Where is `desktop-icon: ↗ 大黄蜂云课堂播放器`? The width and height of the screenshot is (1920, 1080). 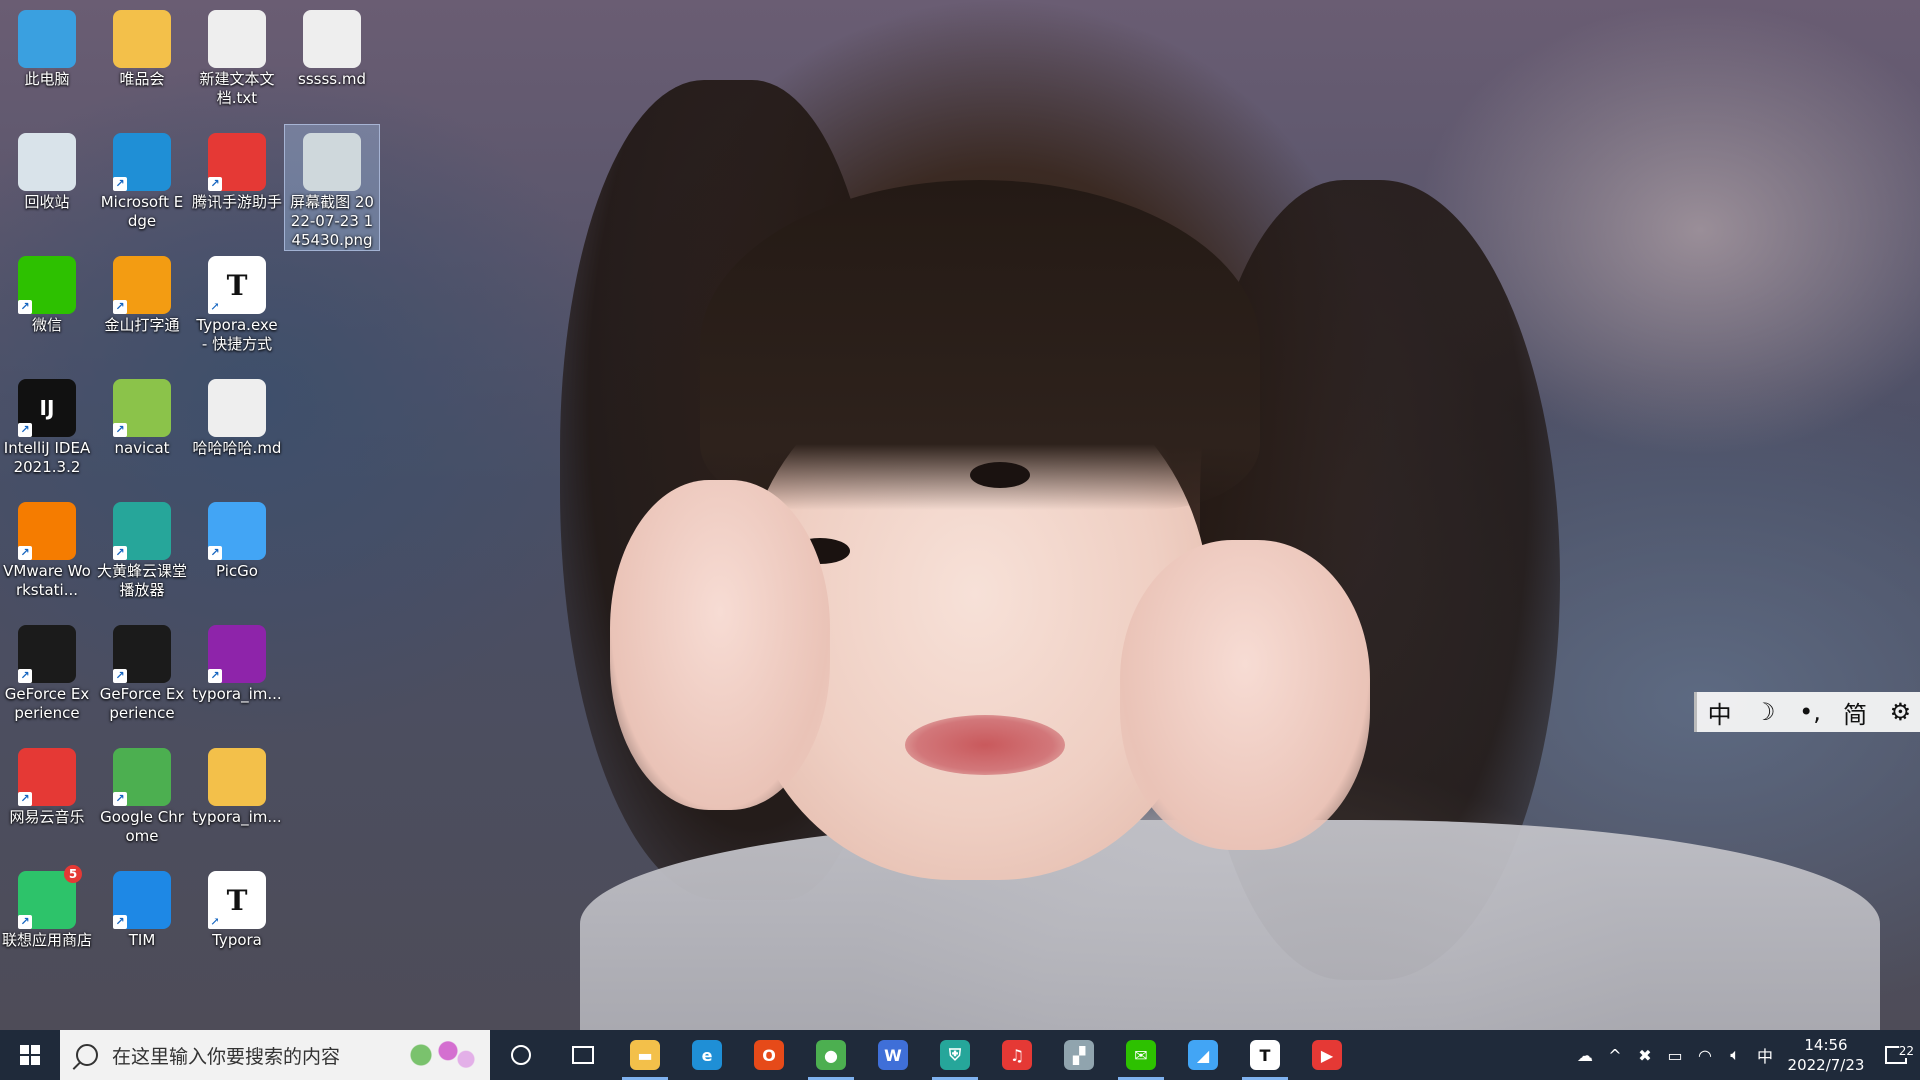 desktop-icon: ↗ 大黄蜂云课堂播放器 is located at coordinates (142, 547).